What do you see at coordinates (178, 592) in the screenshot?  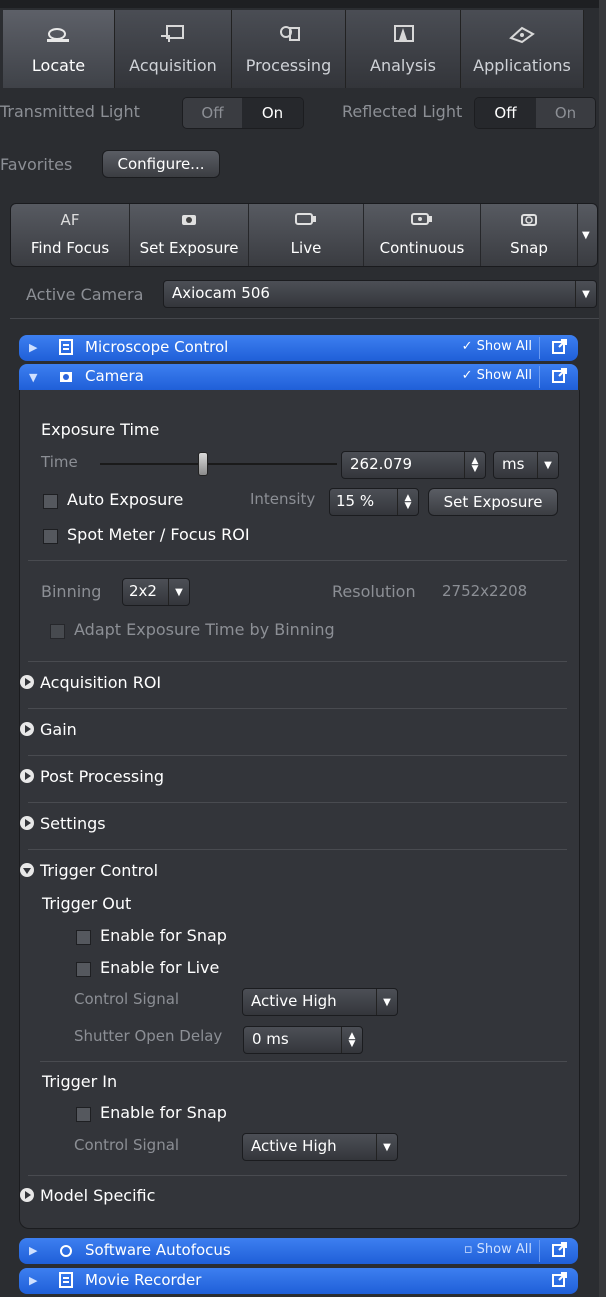 I see `chevron-down-icon: ▼` at bounding box center [178, 592].